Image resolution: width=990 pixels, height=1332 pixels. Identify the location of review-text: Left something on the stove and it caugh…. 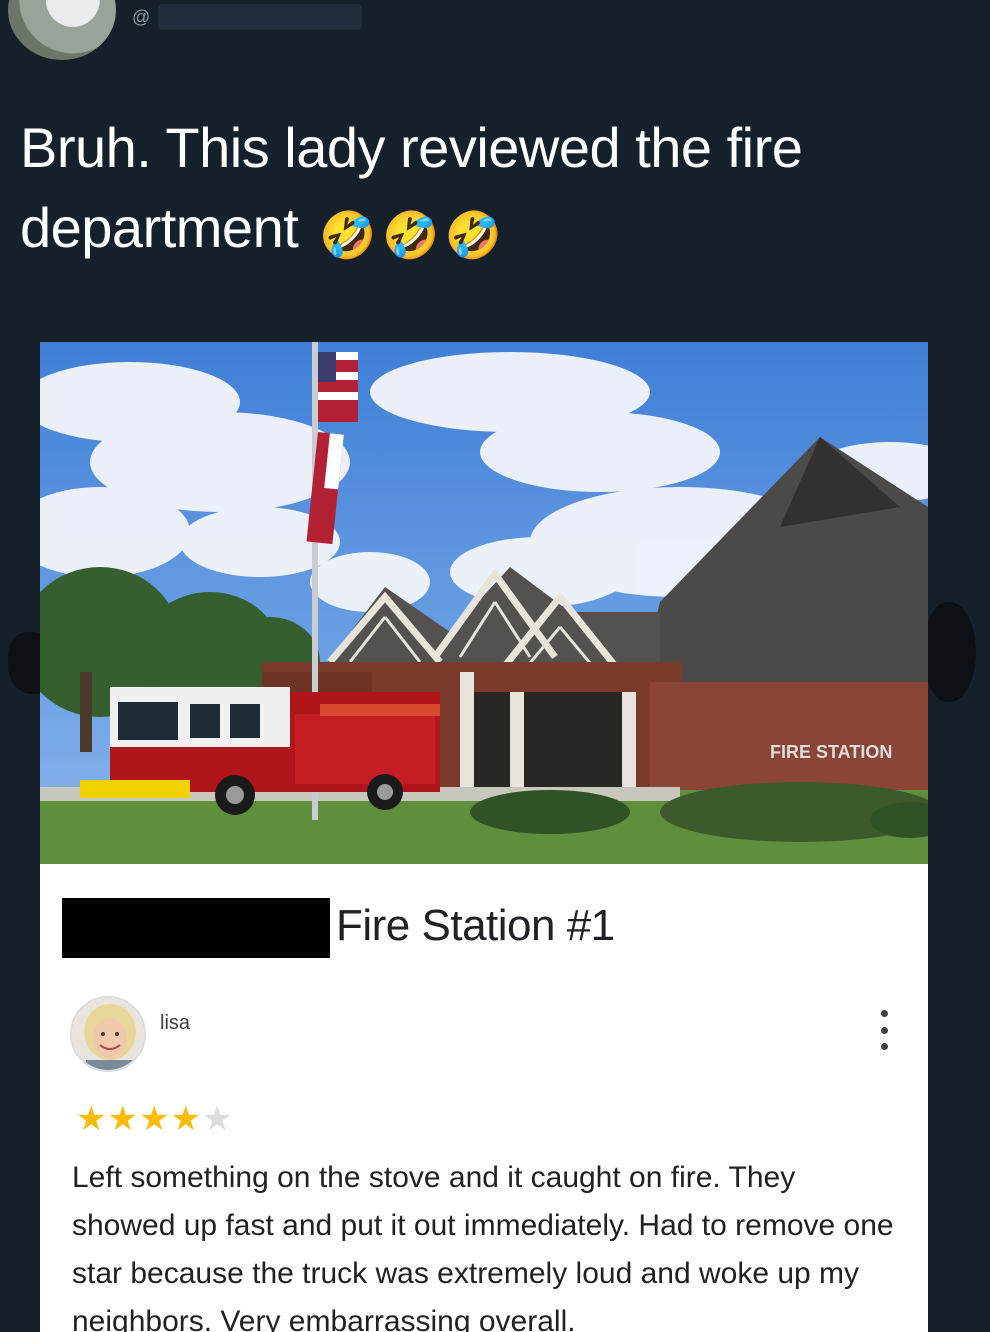
(483, 1246).